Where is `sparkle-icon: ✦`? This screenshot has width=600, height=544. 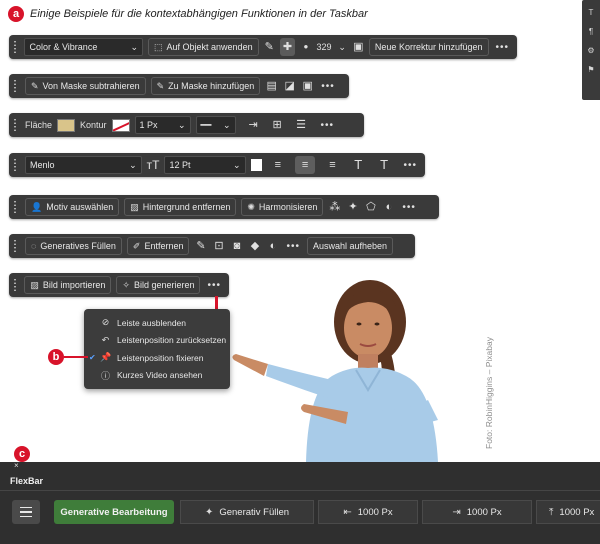 sparkle-icon: ✦ is located at coordinates (352, 207).